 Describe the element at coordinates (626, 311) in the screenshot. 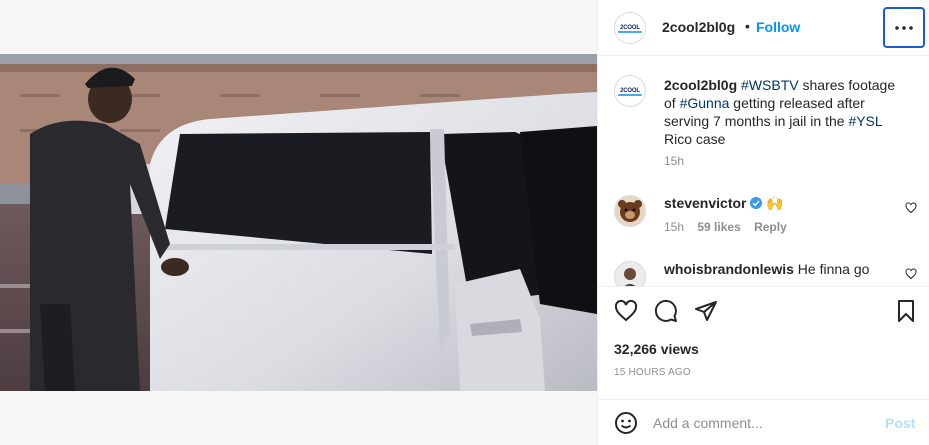

I see `heart-icon` at that location.